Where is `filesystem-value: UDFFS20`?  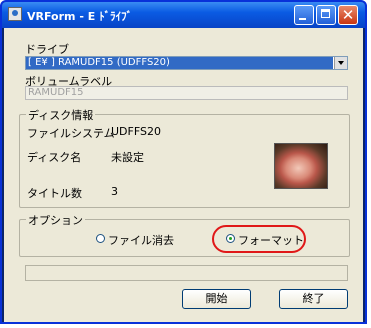
filesystem-value: UDFFS20 is located at coordinates (136, 131).